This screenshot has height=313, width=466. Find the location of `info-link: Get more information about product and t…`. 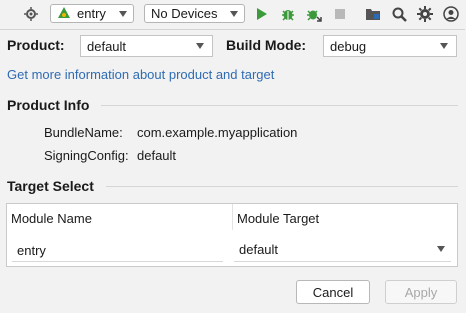

info-link: Get more information about product and t… is located at coordinates (140, 74).